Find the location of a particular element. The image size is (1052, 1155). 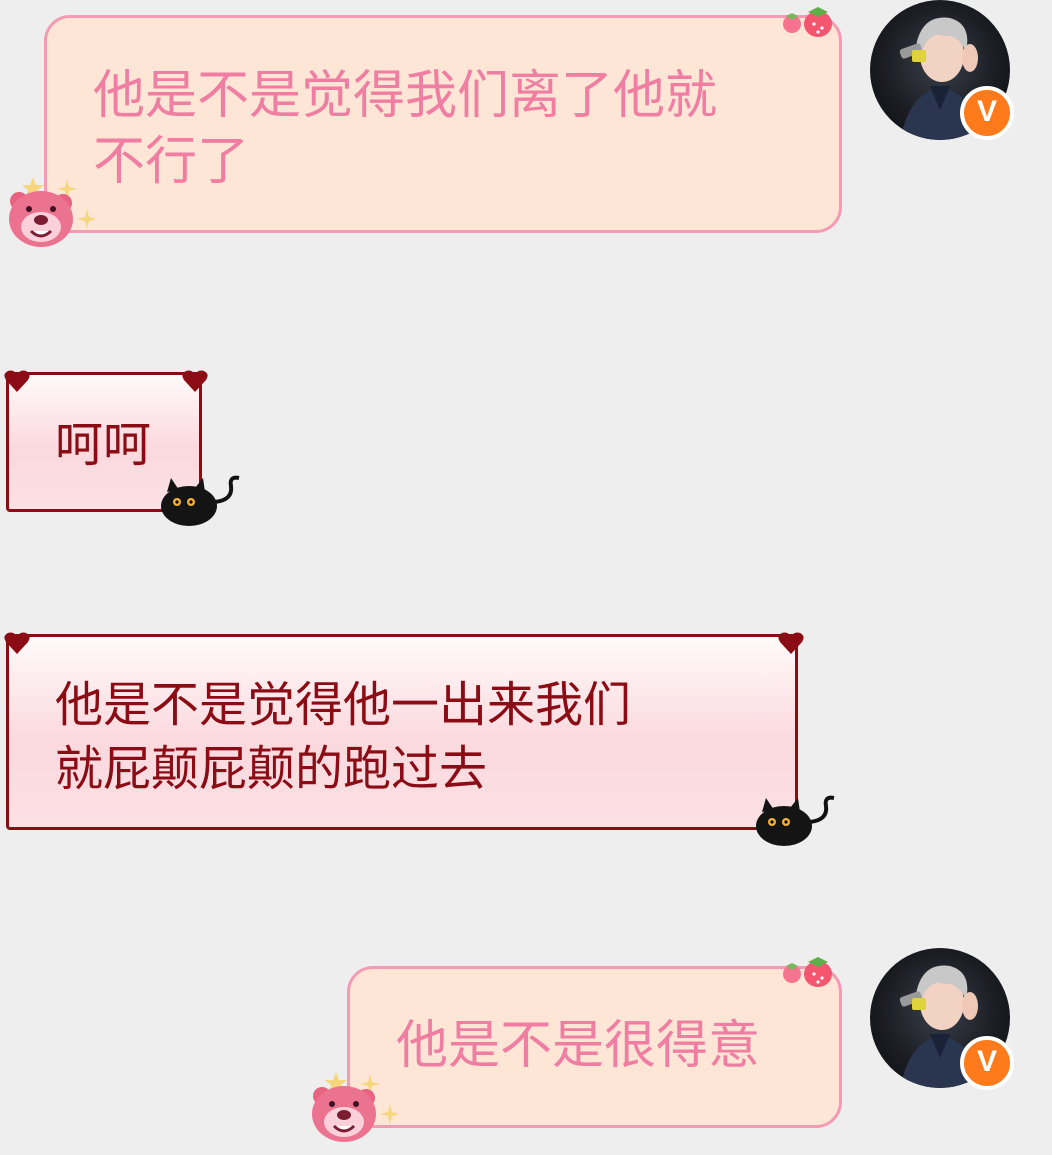

message-text: 呵呵 is located at coordinates (103, 445).